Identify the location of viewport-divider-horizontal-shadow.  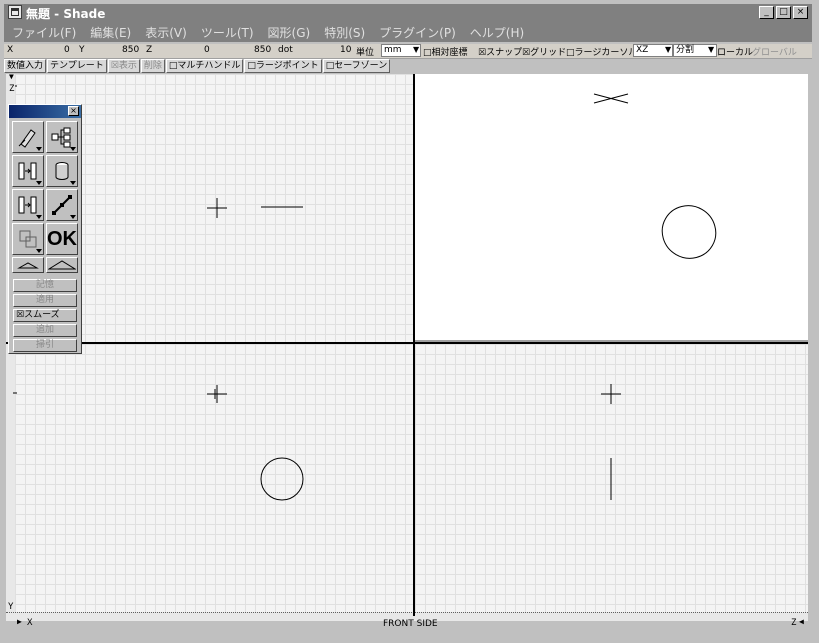
(611, 341).